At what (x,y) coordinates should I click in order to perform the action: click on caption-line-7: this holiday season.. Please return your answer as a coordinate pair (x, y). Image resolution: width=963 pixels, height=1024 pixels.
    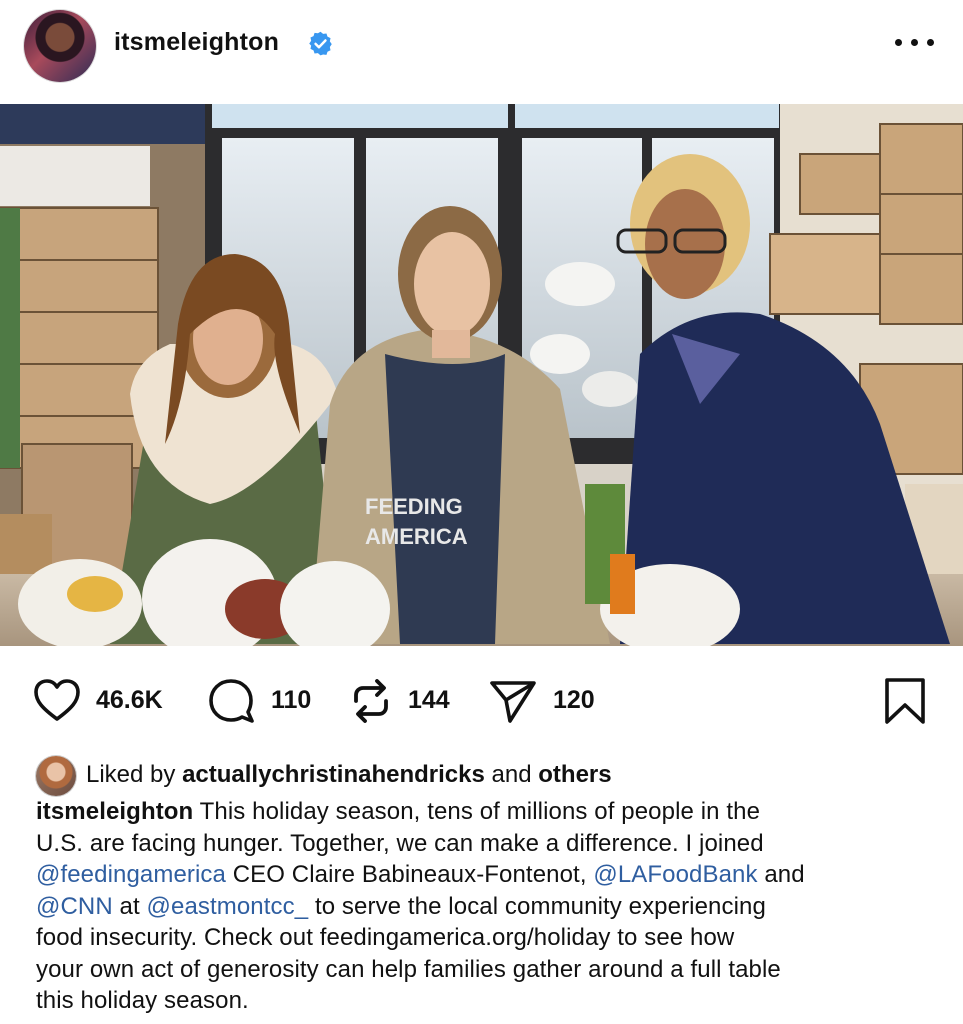
    Looking at the image, I should click on (142, 1000).